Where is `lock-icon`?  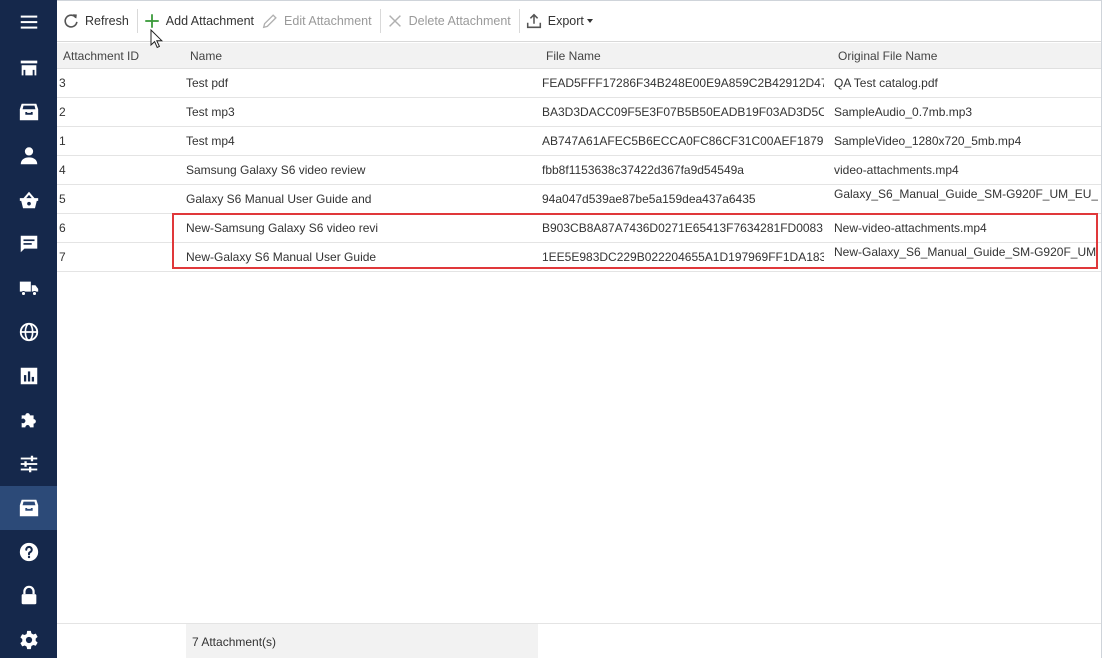 lock-icon is located at coordinates (28, 595).